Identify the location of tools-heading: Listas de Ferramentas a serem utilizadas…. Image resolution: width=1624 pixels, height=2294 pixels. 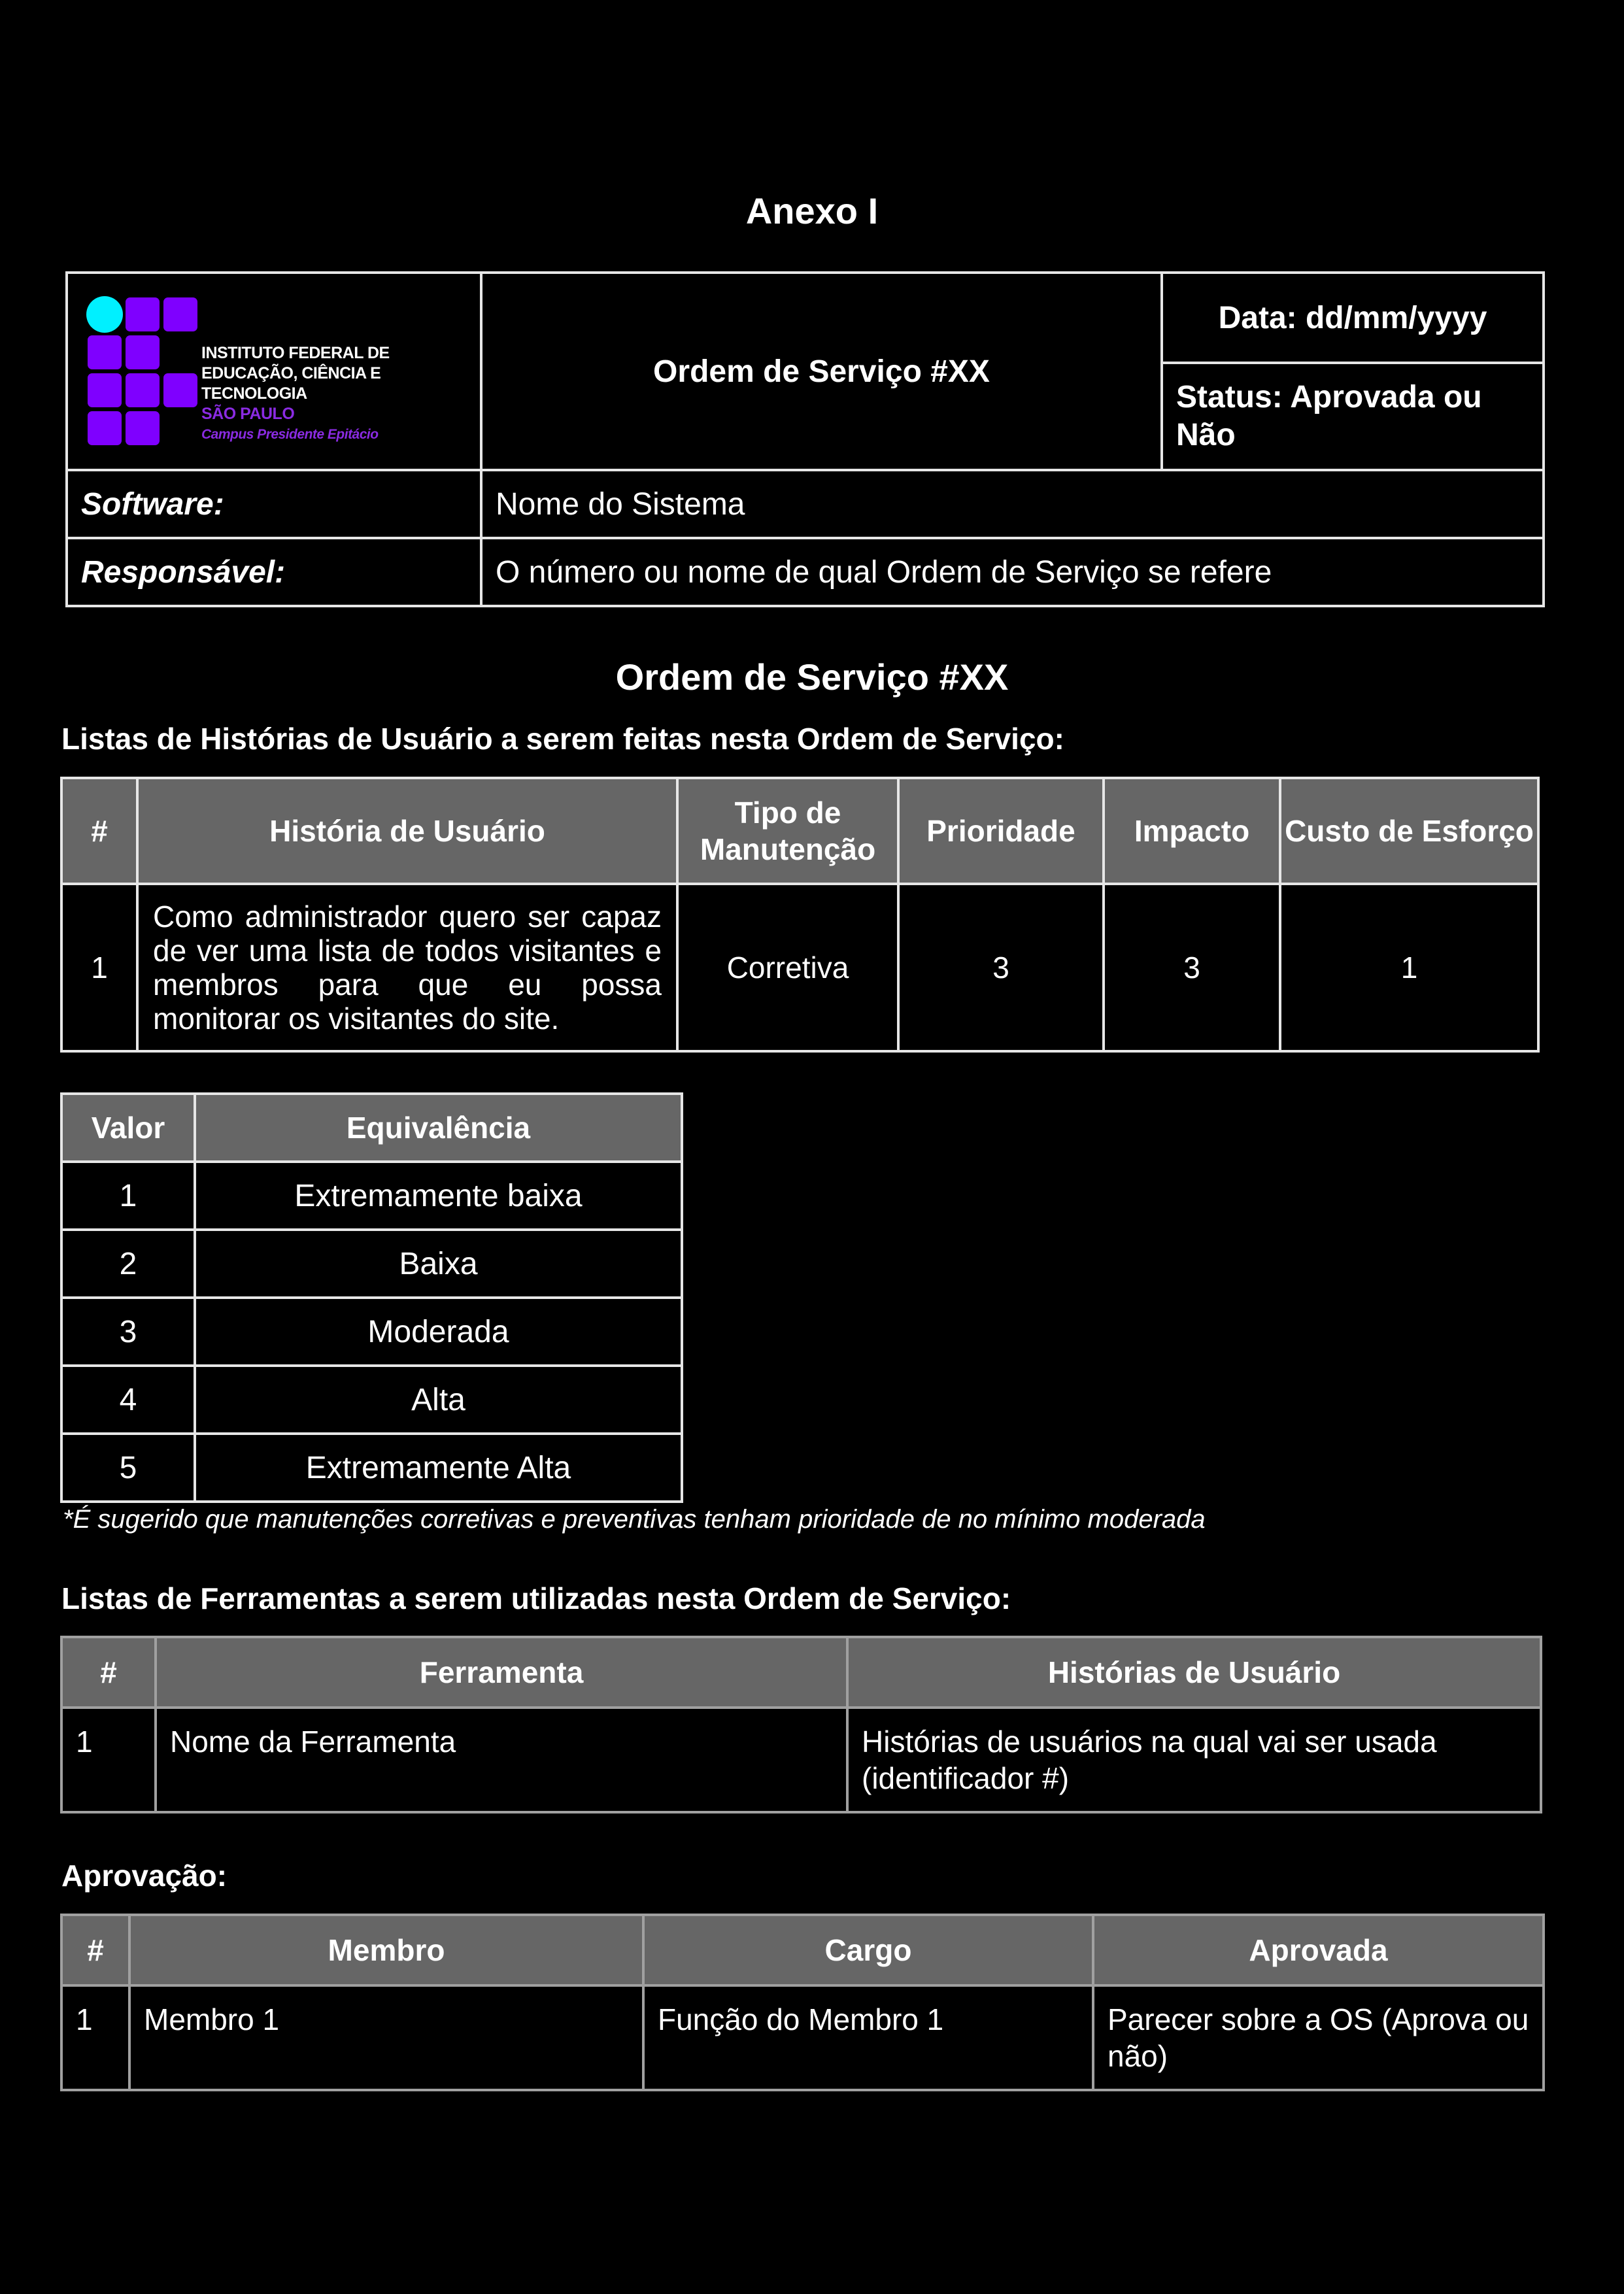
(536, 1598).